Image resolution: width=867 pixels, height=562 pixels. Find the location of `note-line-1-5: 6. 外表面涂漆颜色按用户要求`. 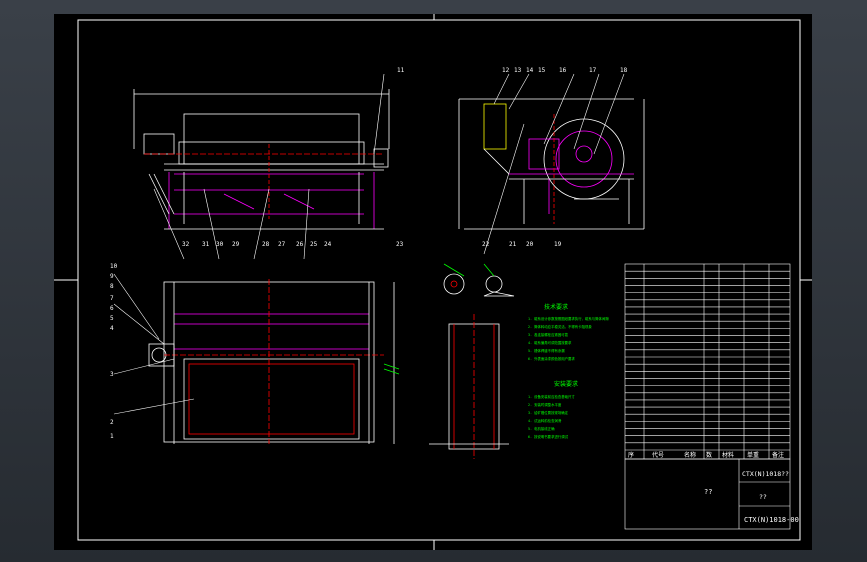

note-line-1-5: 6. 外表面涂漆颜色按用户要求 is located at coordinates (551, 358).